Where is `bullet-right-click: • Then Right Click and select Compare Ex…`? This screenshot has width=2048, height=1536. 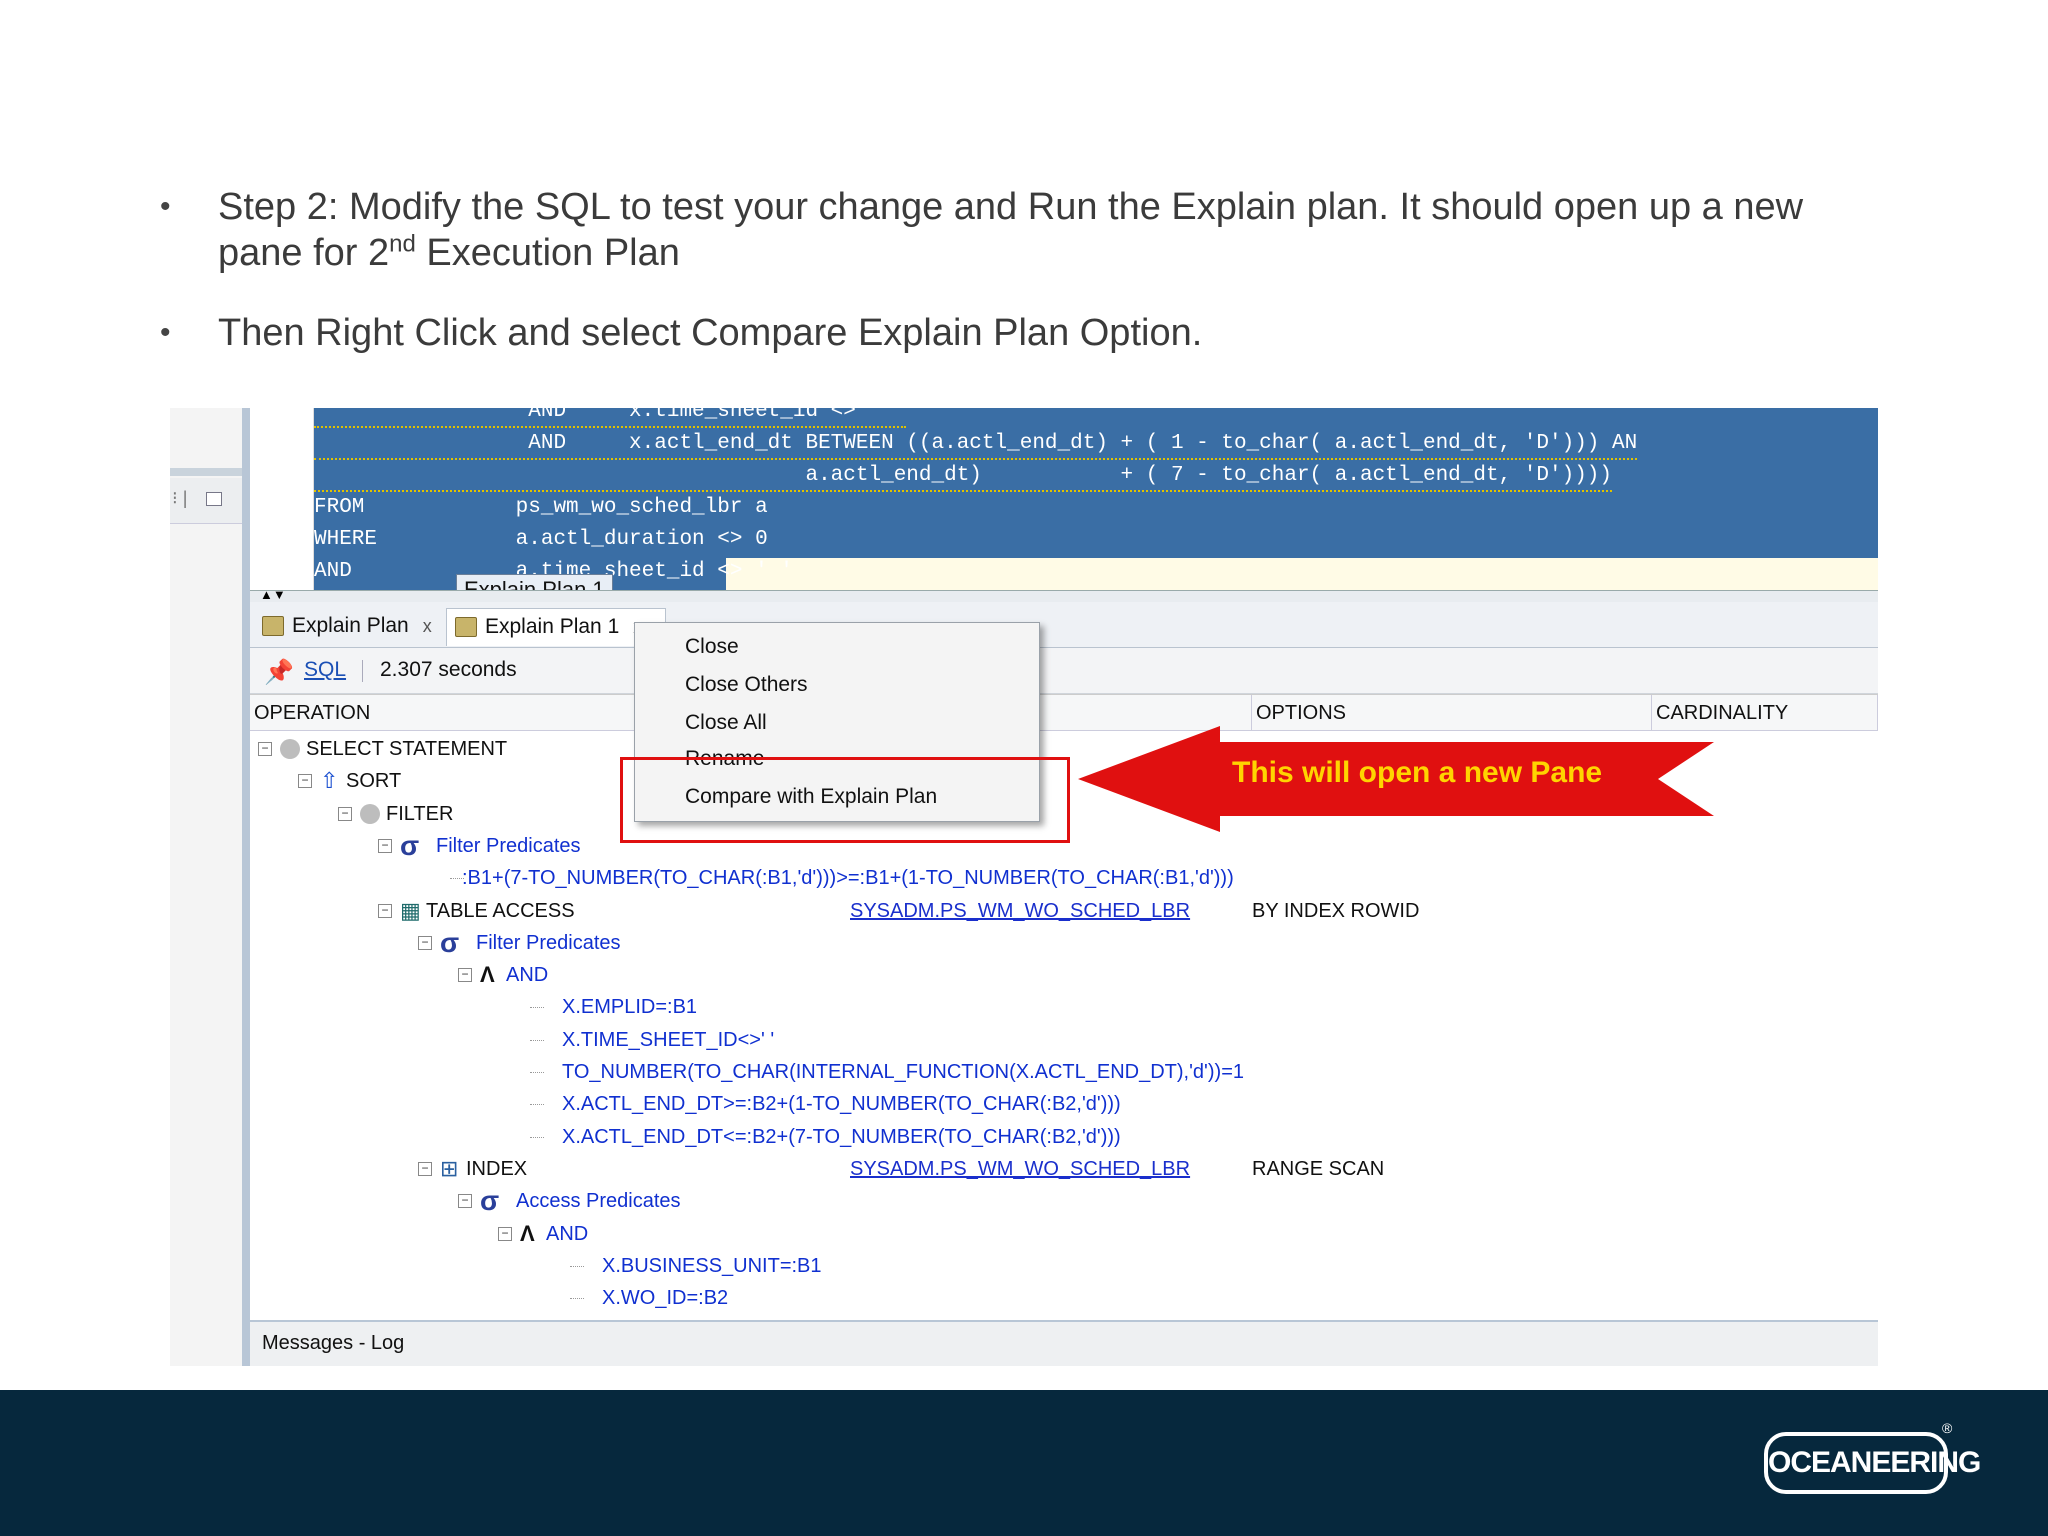 bullet-right-click: • Then Right Click and select Compare Ex… is located at coordinates (681, 333).